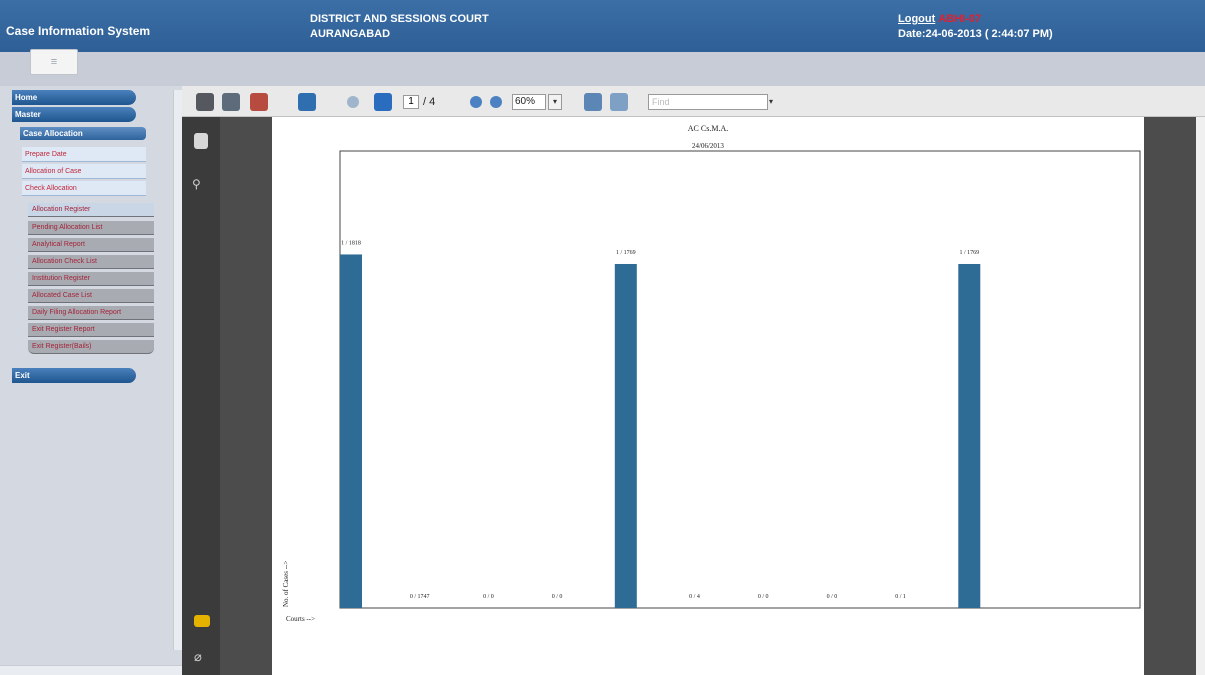 This screenshot has height=675, width=1205. What do you see at coordinates (91, 228) in the screenshot?
I see `menu-pending-allocation-list: Pending Allocation List` at bounding box center [91, 228].